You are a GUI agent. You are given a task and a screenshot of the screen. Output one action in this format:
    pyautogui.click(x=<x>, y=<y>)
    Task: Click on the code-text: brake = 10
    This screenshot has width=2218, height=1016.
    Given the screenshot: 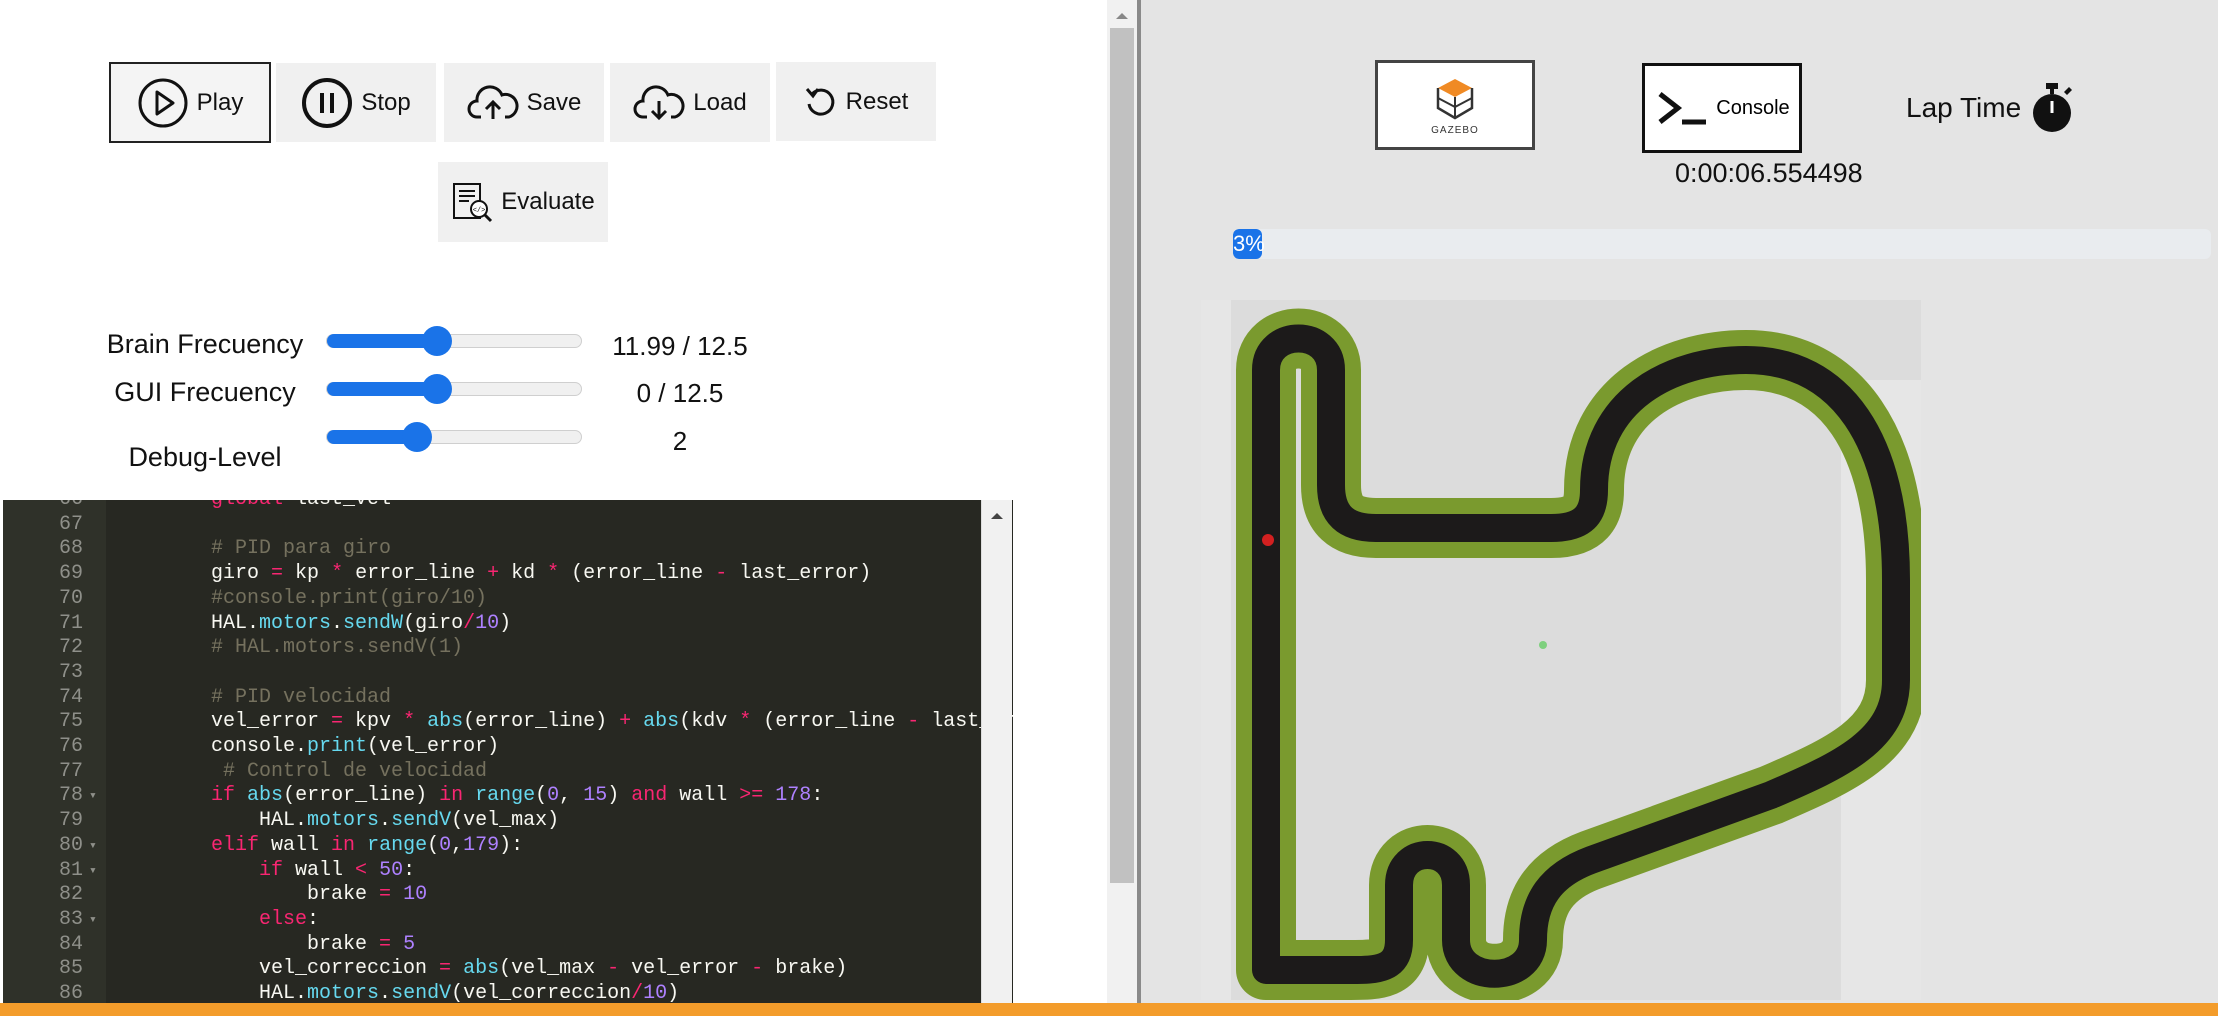 What is the action you would take?
    pyautogui.click(x=295, y=895)
    